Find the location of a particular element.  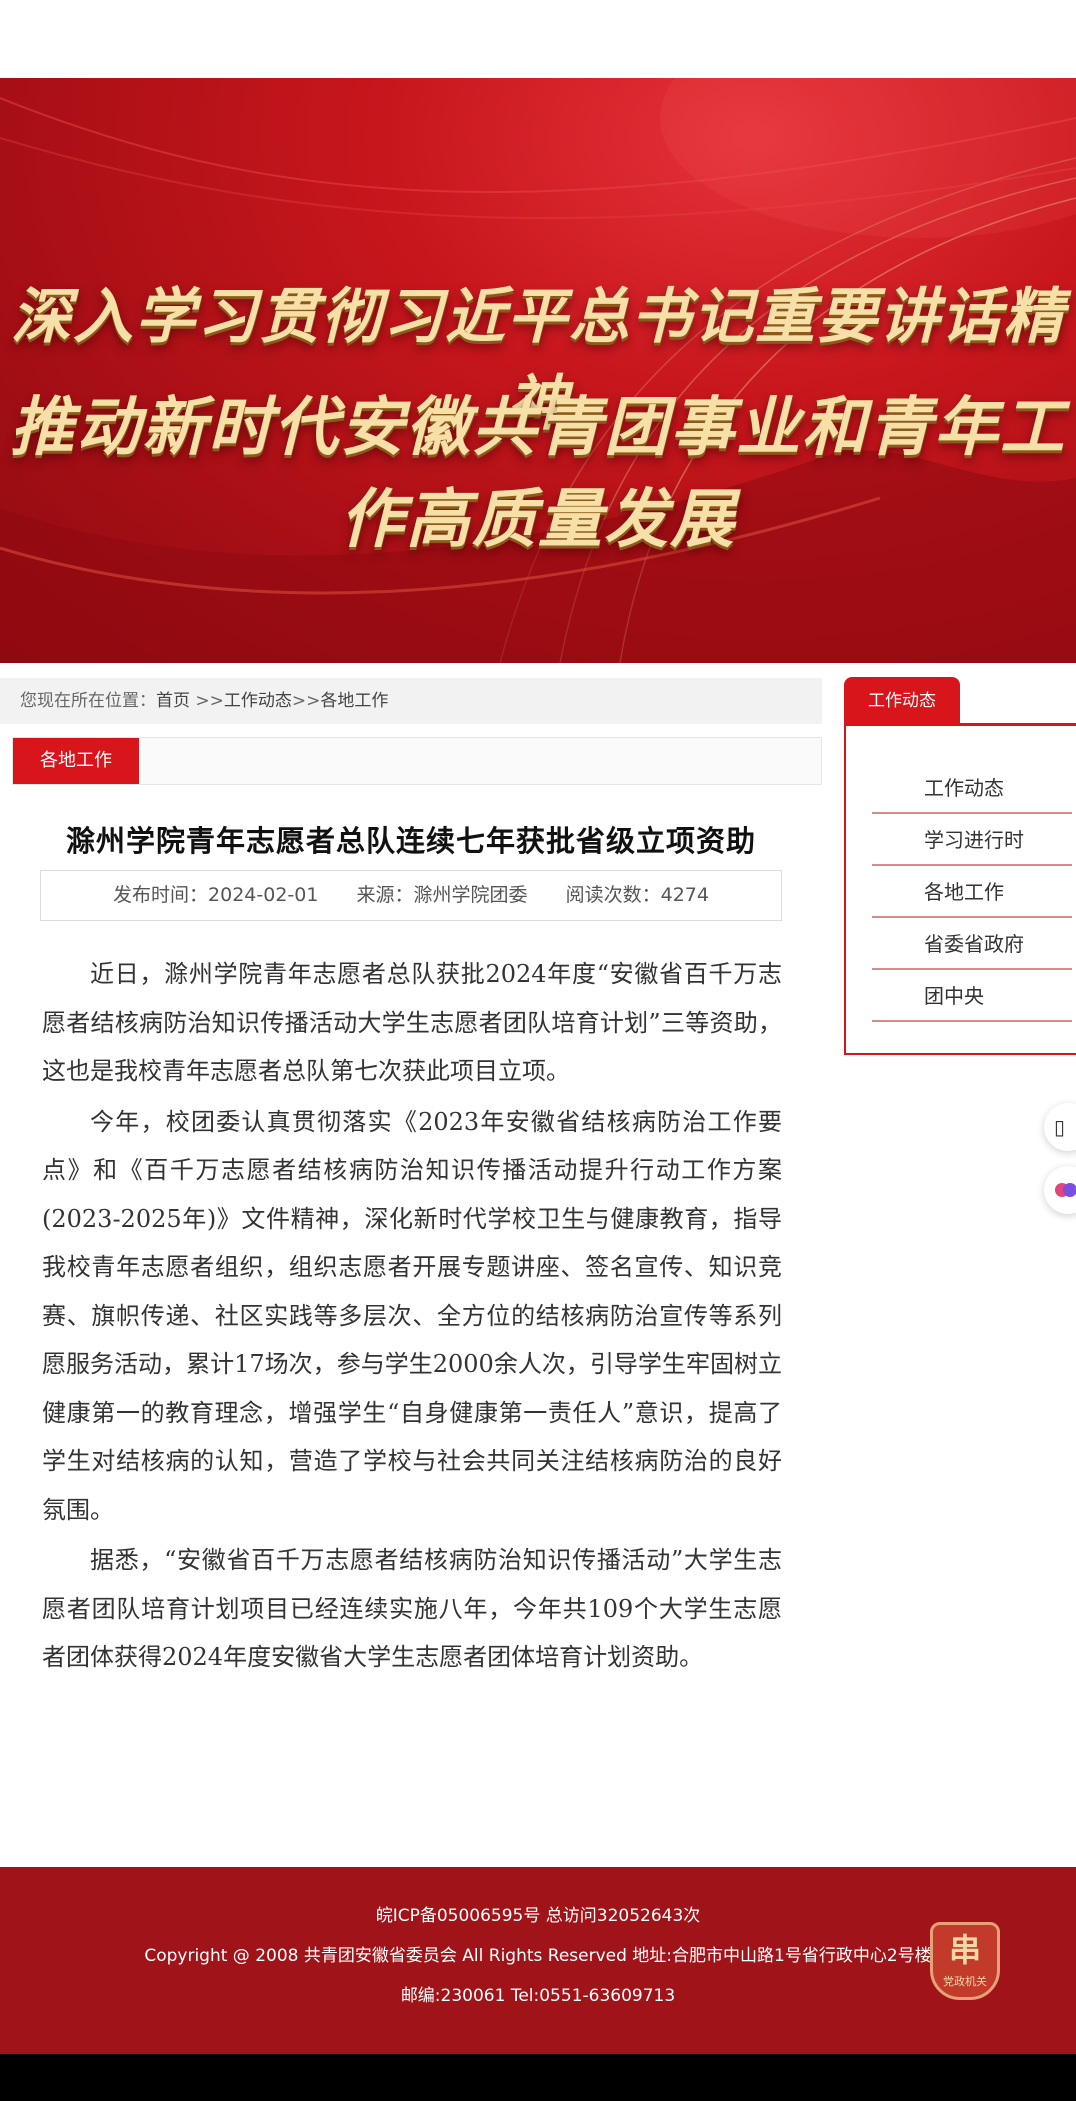

reads-label: 阅读次数： is located at coordinates (613, 895).